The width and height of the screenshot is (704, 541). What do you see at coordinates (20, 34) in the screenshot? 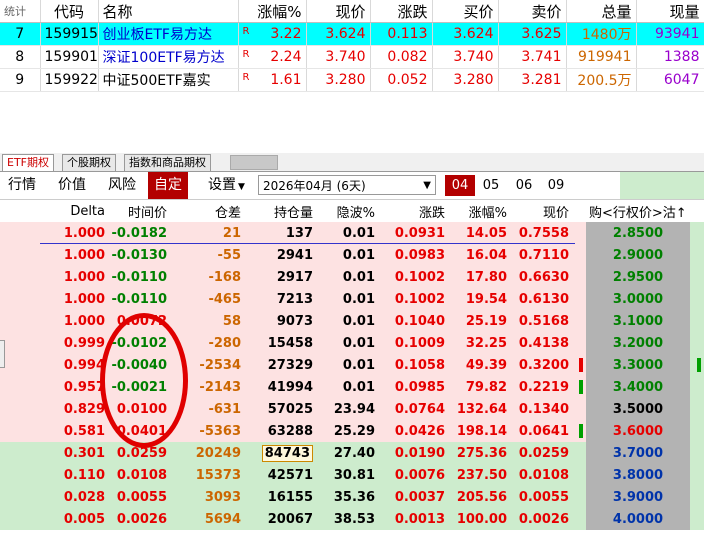
I see `row-index: 7` at bounding box center [20, 34].